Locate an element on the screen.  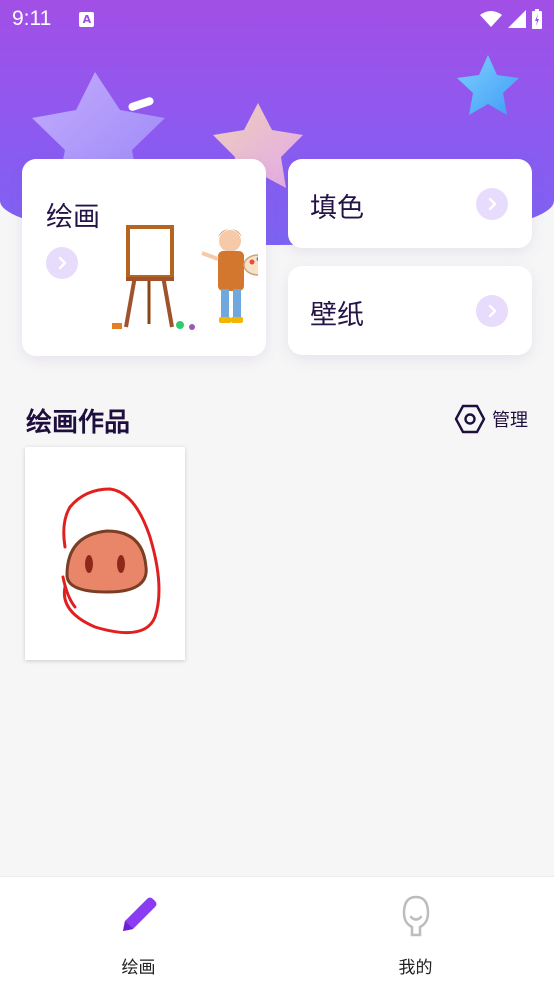
status-time: 9:11 is located at coordinates (32, 18).